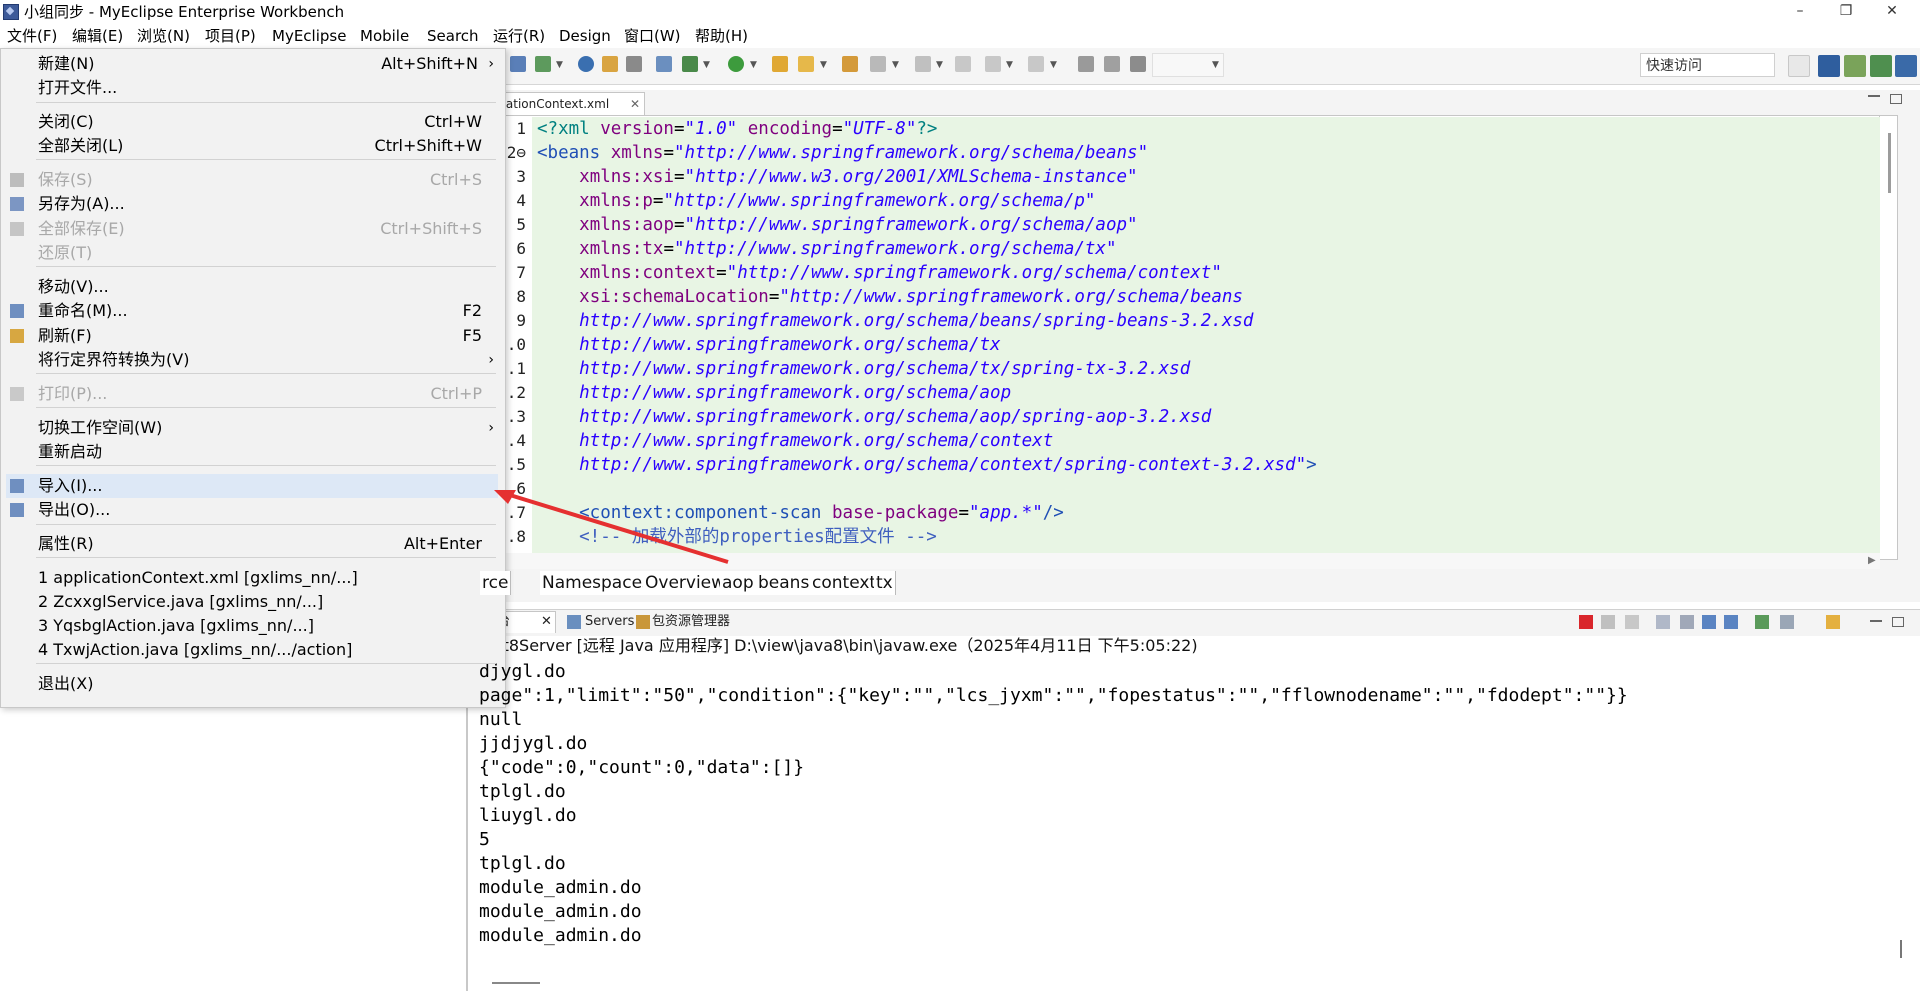  I want to click on package-explorer-panel, so click(234, 848).